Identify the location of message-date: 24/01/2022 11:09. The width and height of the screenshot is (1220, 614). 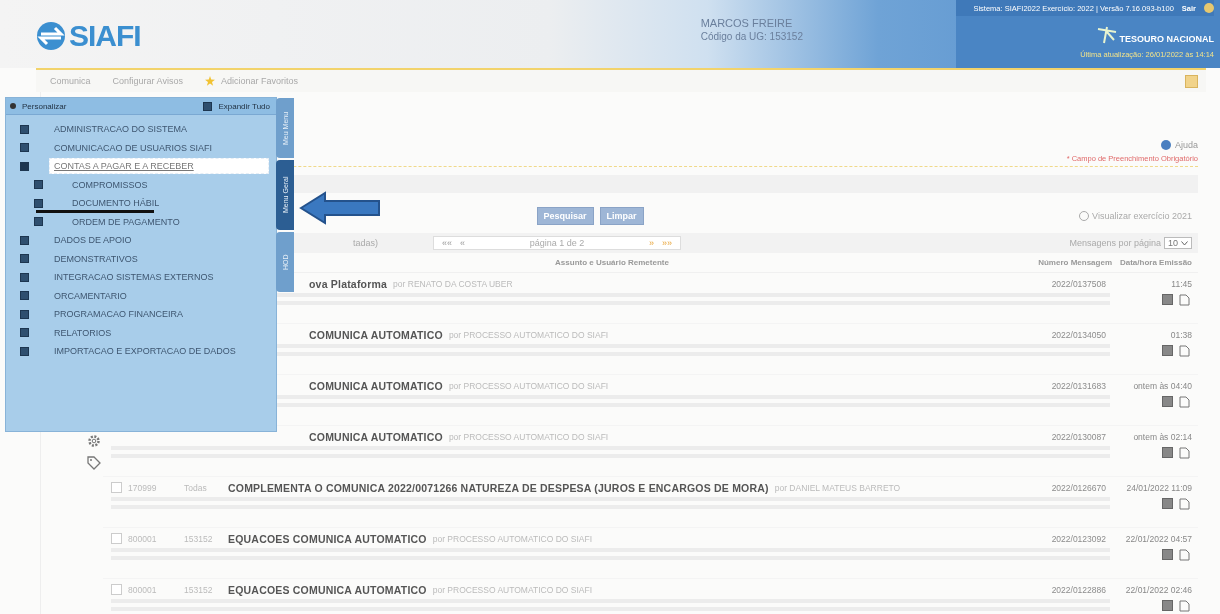
(1159, 487).